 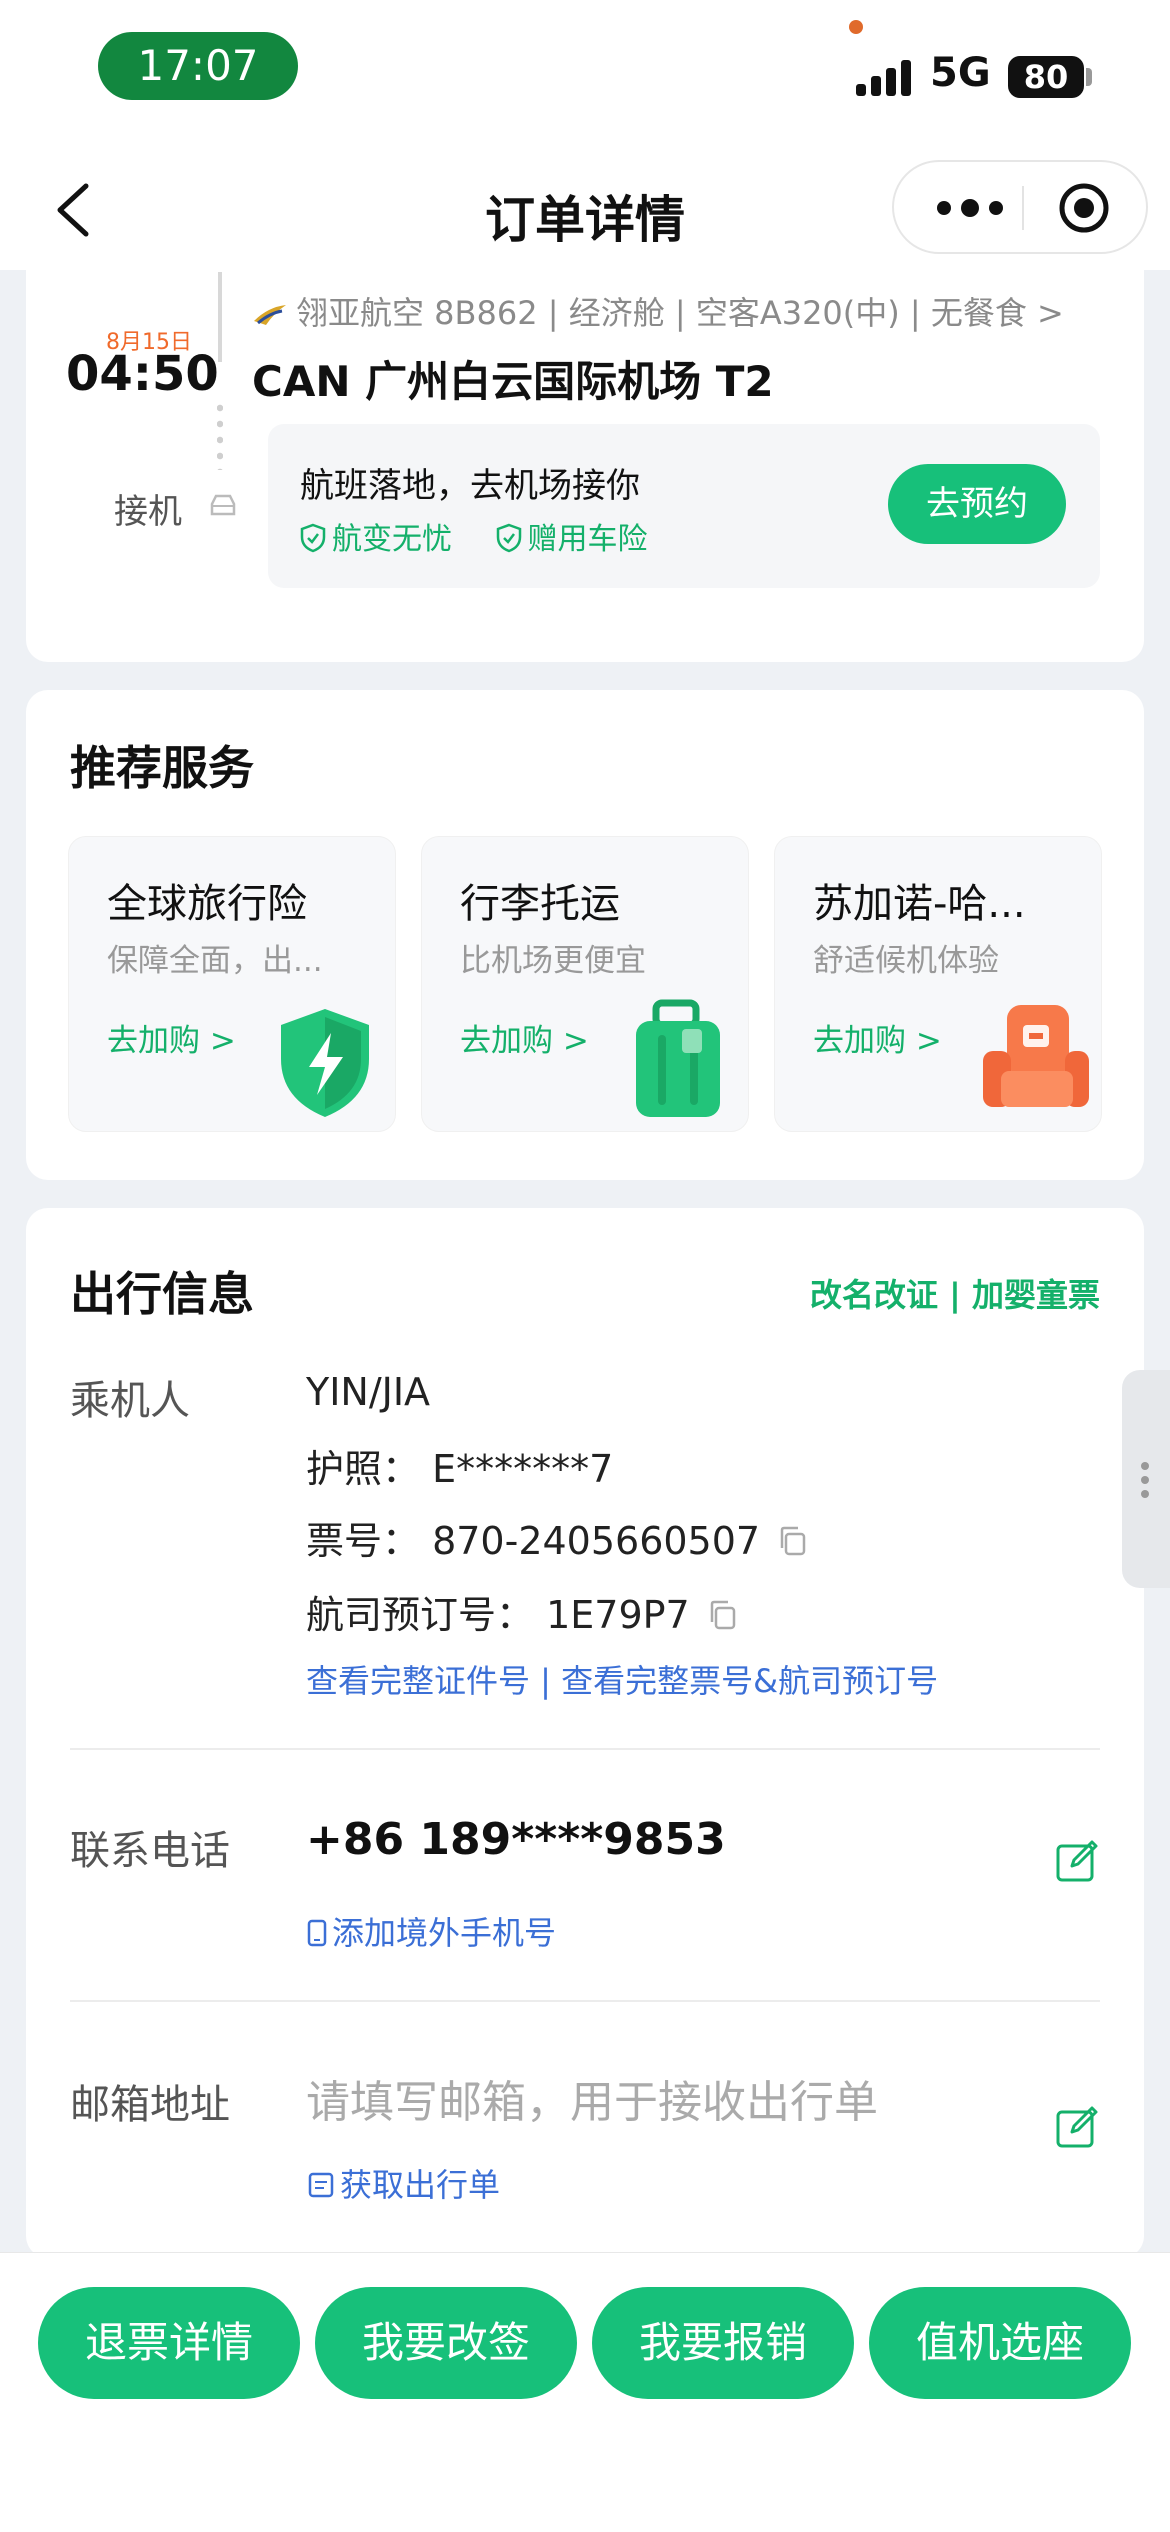 What do you see at coordinates (270, 315) in the screenshot?
I see `airline-logo-icon` at bounding box center [270, 315].